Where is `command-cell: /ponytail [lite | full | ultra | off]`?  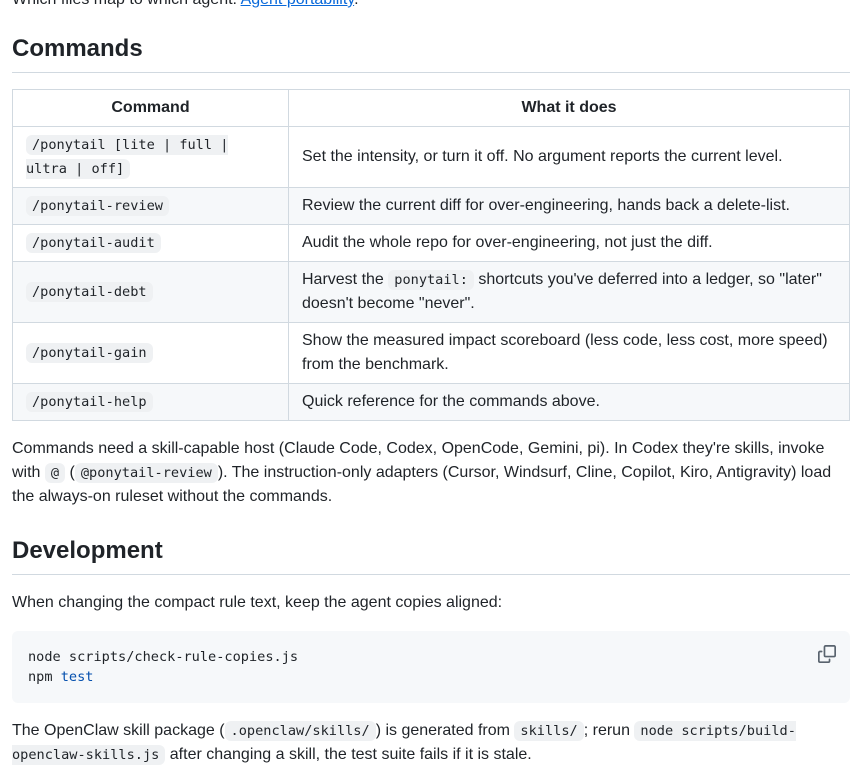 command-cell: /ponytail [lite | full | ultra | off] is located at coordinates (150, 157).